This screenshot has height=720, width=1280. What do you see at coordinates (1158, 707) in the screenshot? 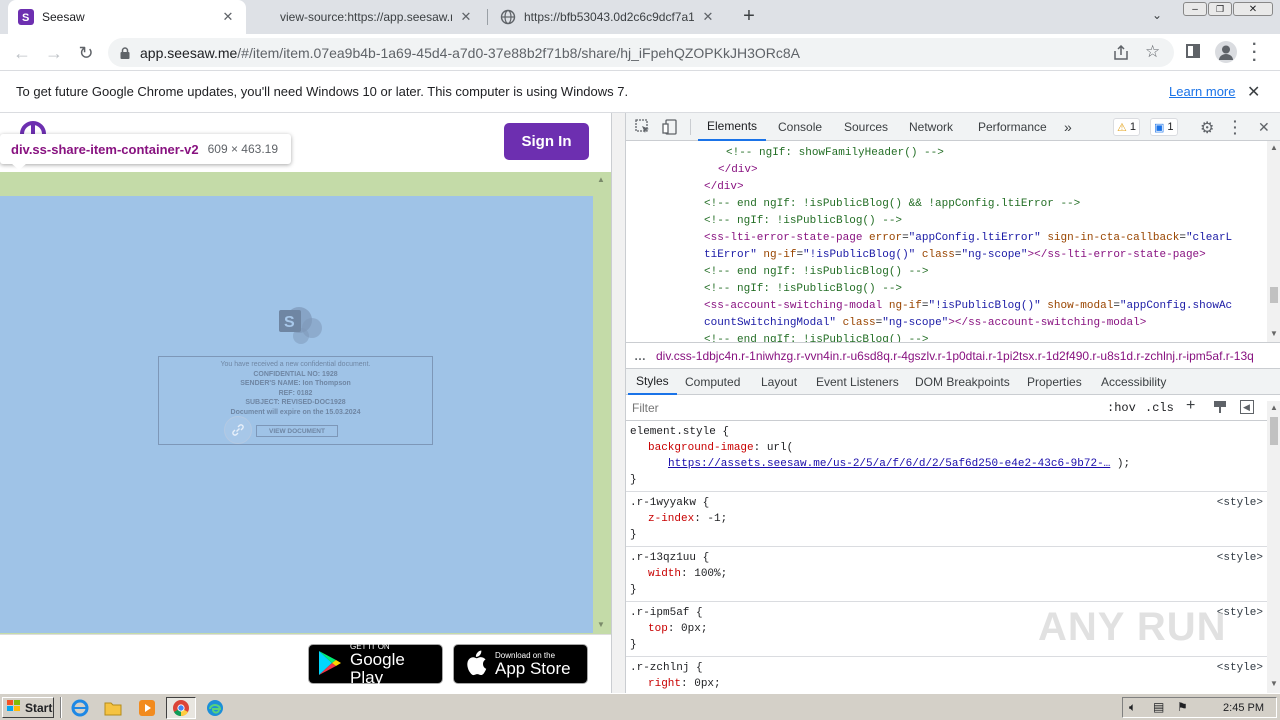
I see `network-icon: ▤` at bounding box center [1158, 707].